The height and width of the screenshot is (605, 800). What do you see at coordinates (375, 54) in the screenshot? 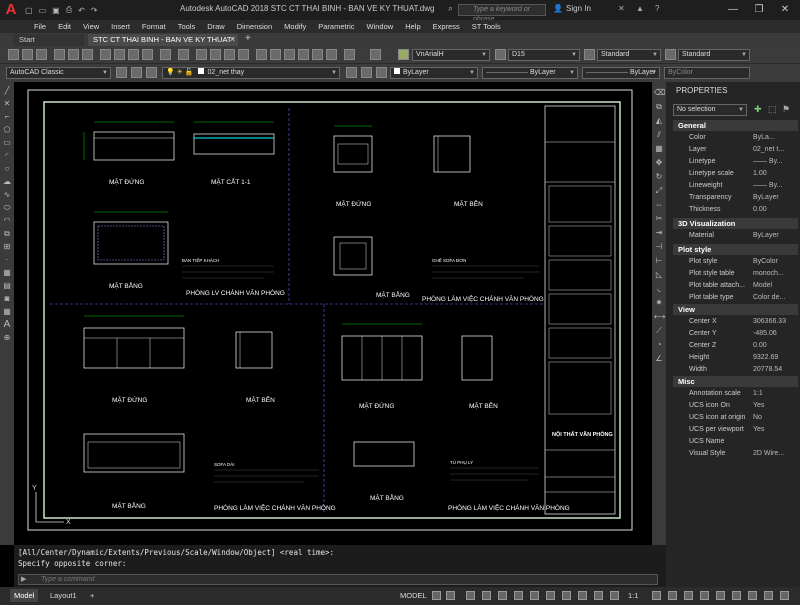
I see `text-style-icon` at bounding box center [375, 54].